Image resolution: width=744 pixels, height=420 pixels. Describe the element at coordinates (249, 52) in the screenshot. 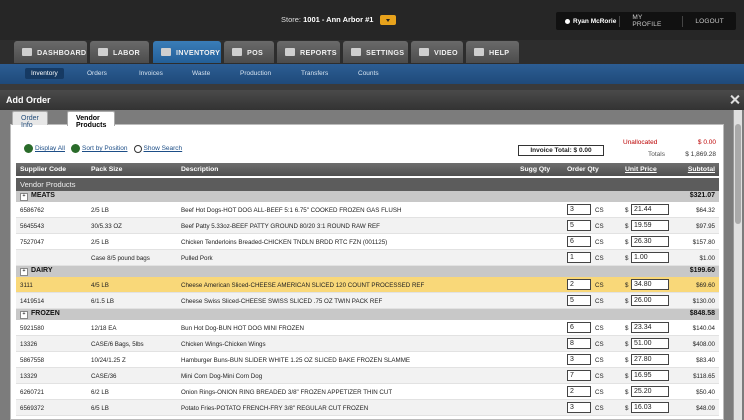

I see `tab-pos: POS` at that location.